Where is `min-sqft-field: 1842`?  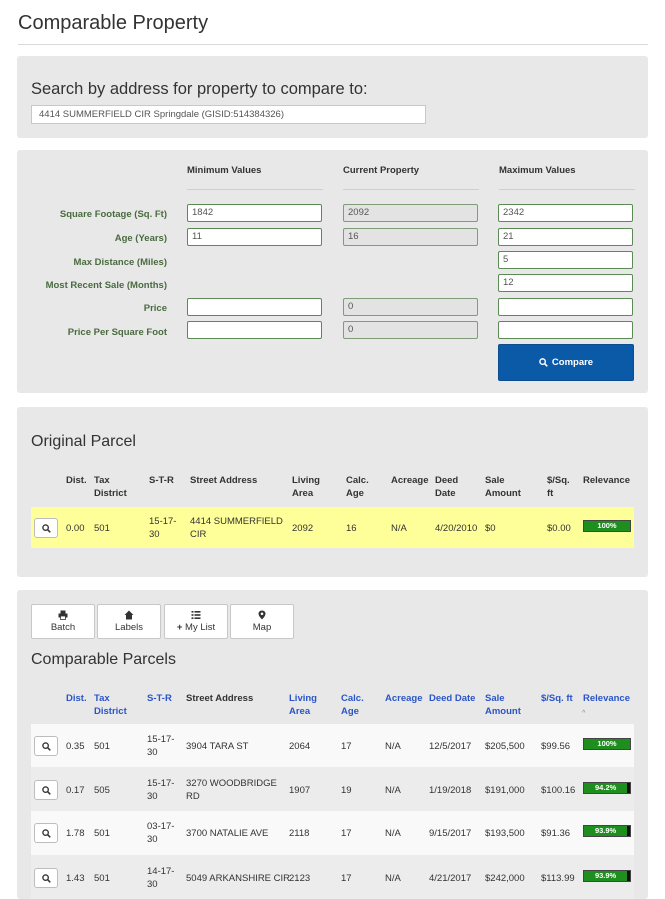 min-sqft-field: 1842 is located at coordinates (254, 213).